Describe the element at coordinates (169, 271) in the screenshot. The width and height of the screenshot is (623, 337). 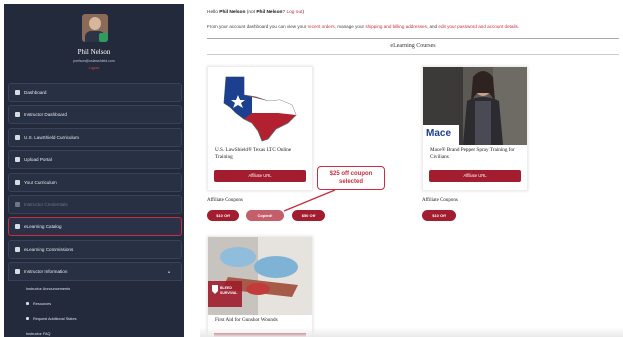
I see `chevron-up-icon: ▲` at that location.